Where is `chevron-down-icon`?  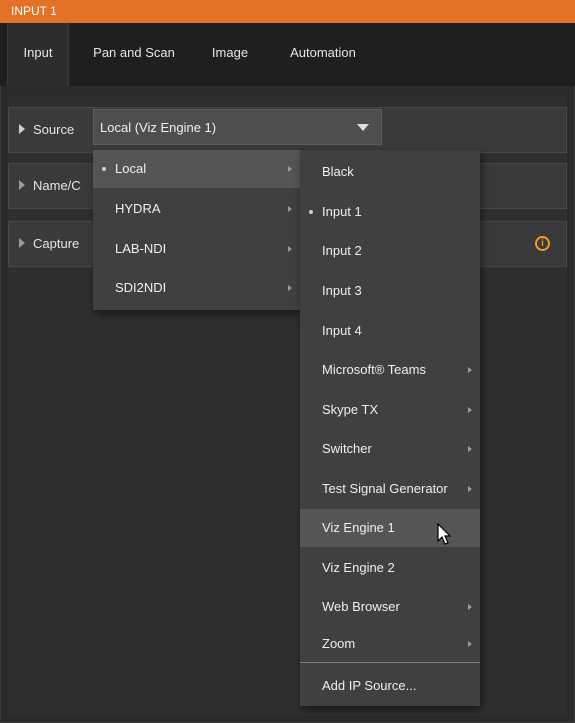
chevron-down-icon is located at coordinates (363, 127).